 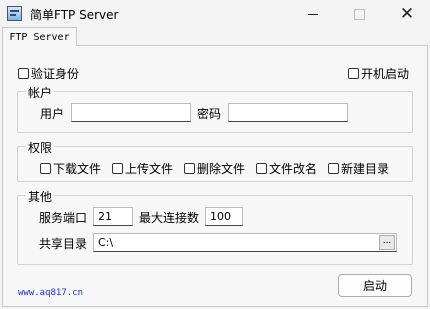 I want to click on close-button: ✕, so click(x=407, y=14).